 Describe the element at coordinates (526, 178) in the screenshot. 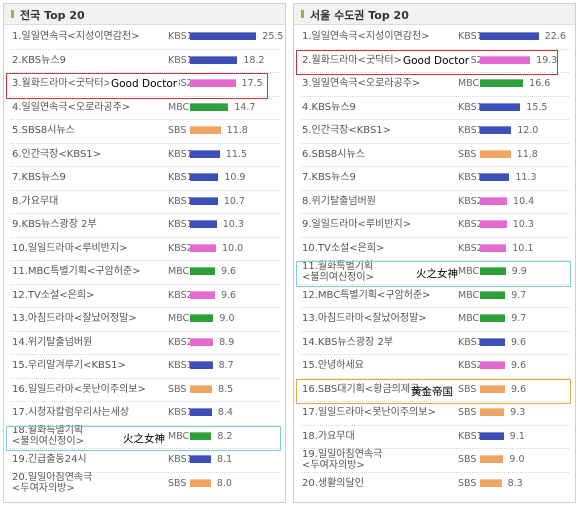

I see `rating-value: 11.3` at that location.